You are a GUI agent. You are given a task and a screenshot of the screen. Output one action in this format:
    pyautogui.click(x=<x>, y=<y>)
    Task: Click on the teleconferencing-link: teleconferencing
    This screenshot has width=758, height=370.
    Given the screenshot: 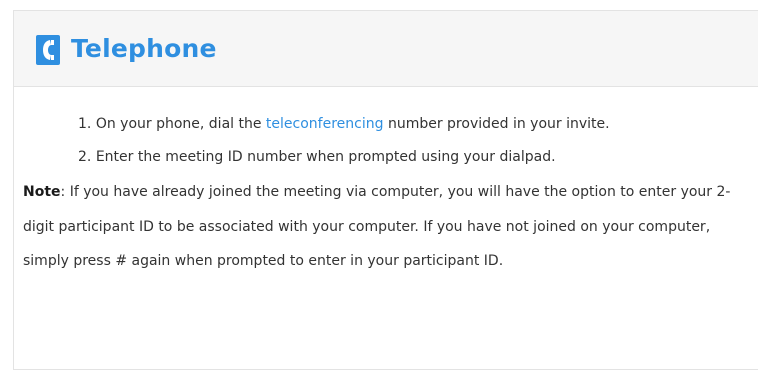 What is the action you would take?
    pyautogui.click(x=325, y=124)
    